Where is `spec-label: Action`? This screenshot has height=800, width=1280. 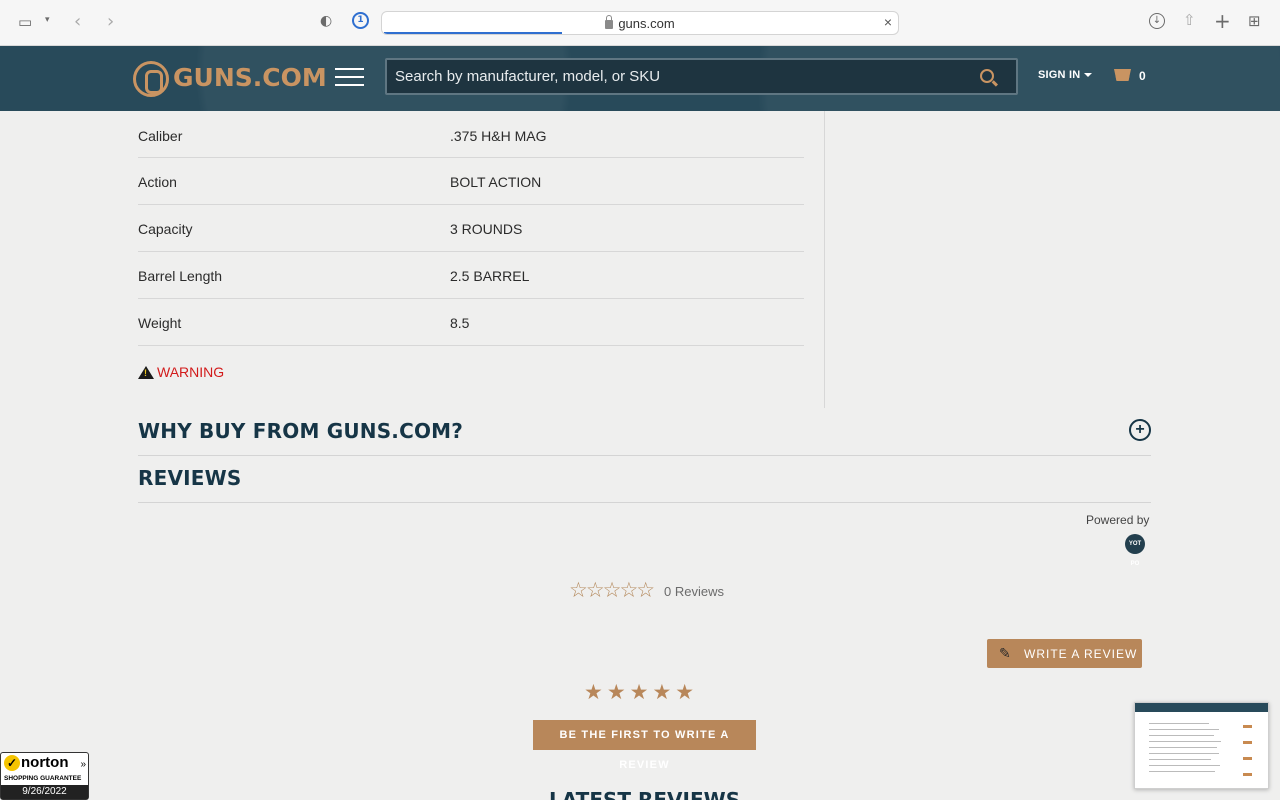 spec-label: Action is located at coordinates (157, 182).